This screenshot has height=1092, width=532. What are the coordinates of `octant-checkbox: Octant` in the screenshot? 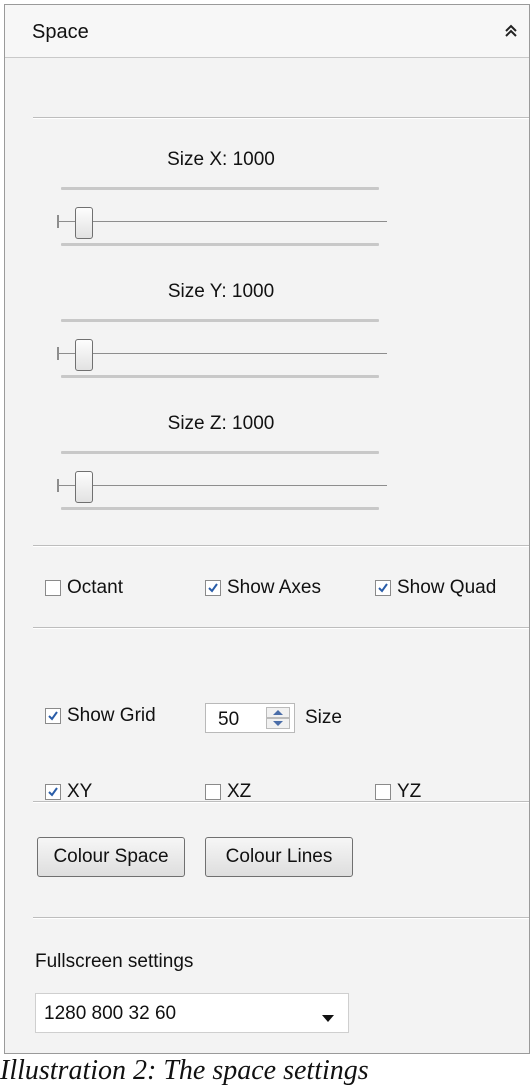 It's located at (84, 588).